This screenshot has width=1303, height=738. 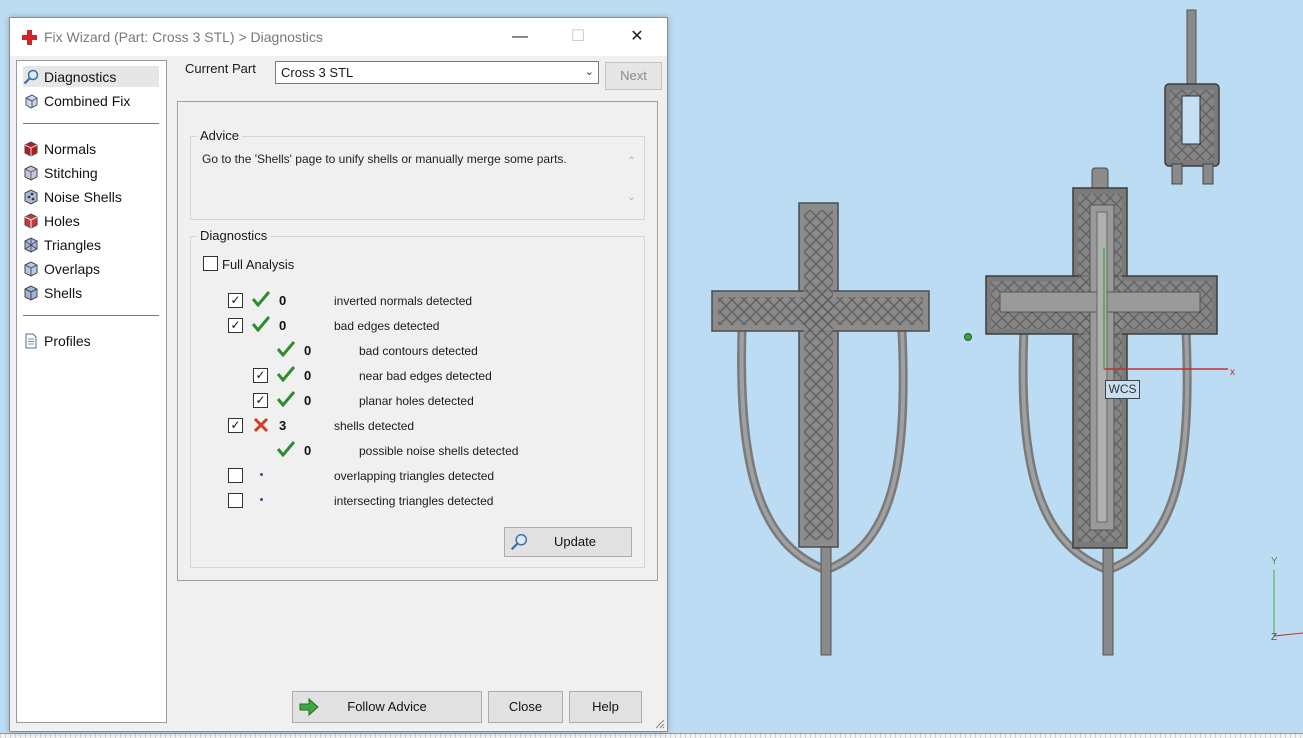 I want to click on row-text: inverted normals detected, so click(x=403, y=301).